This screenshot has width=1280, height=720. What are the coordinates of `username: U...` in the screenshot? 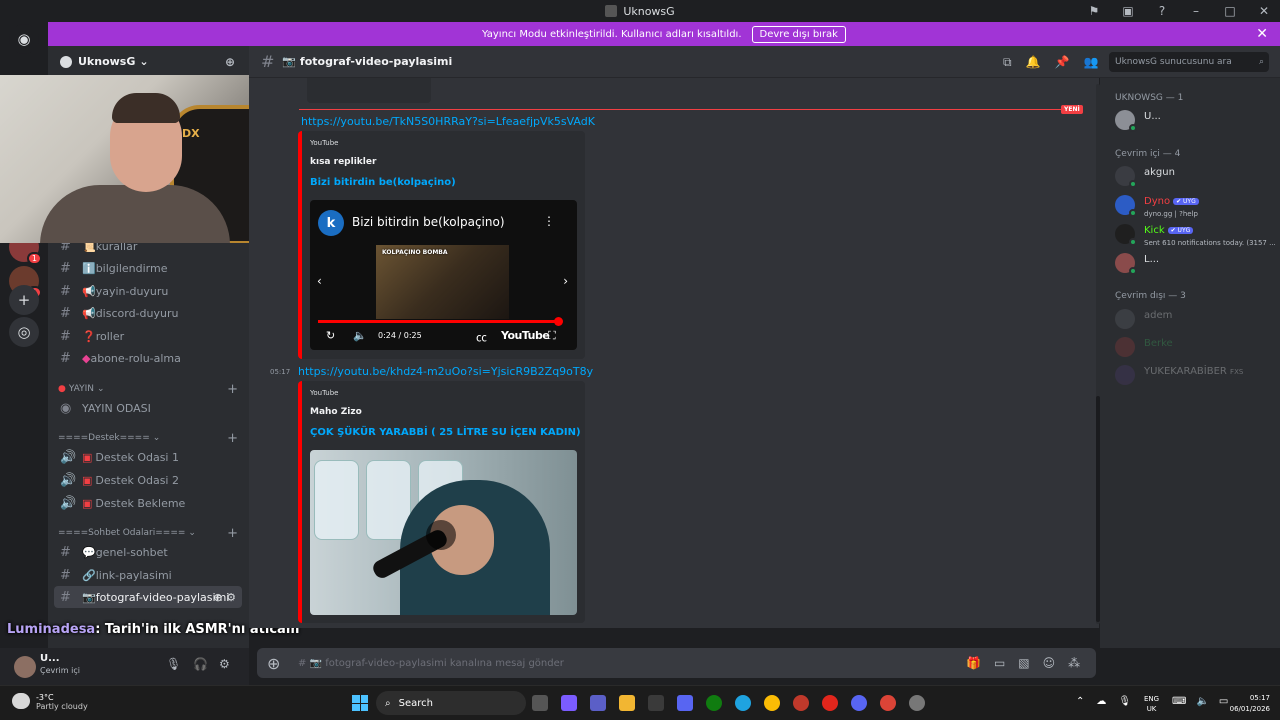 It's located at (50, 658).